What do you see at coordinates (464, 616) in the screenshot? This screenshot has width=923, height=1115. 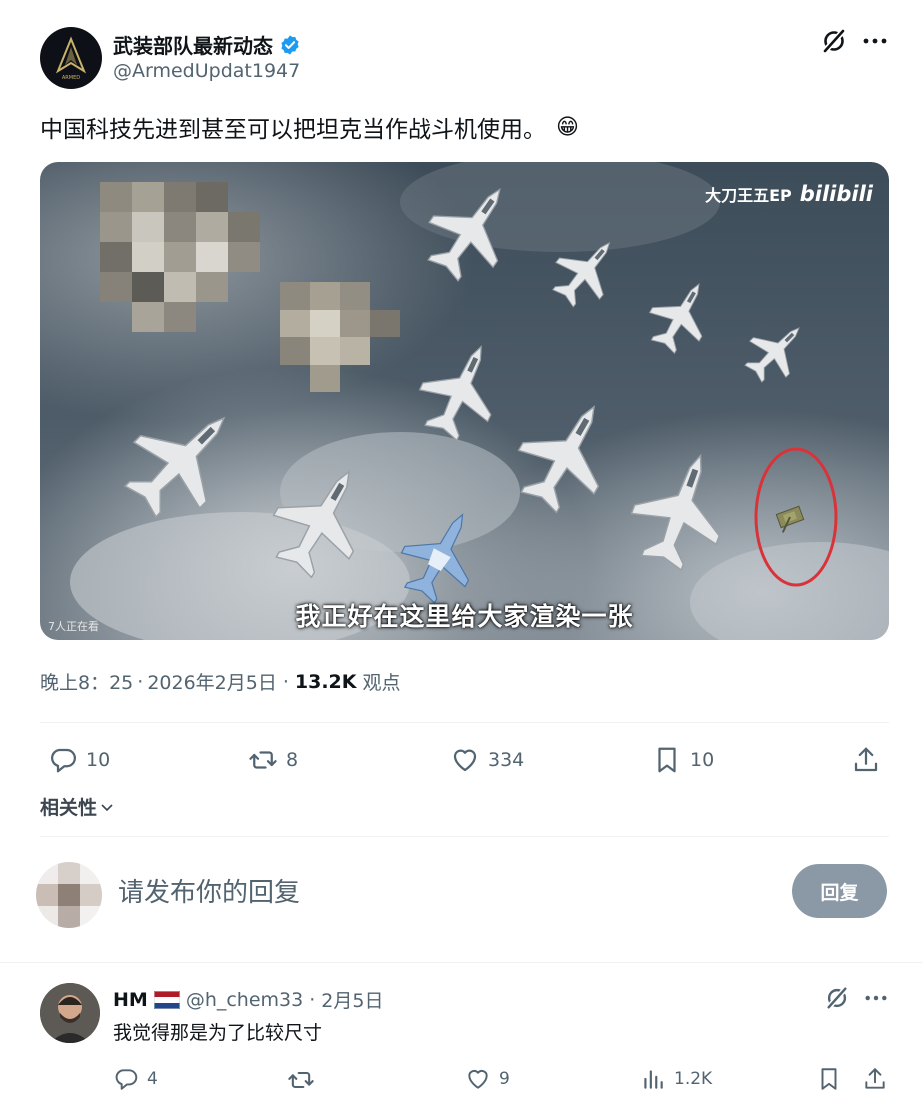 I see `video-caption: 我正好在这里给大家渲染一张` at bounding box center [464, 616].